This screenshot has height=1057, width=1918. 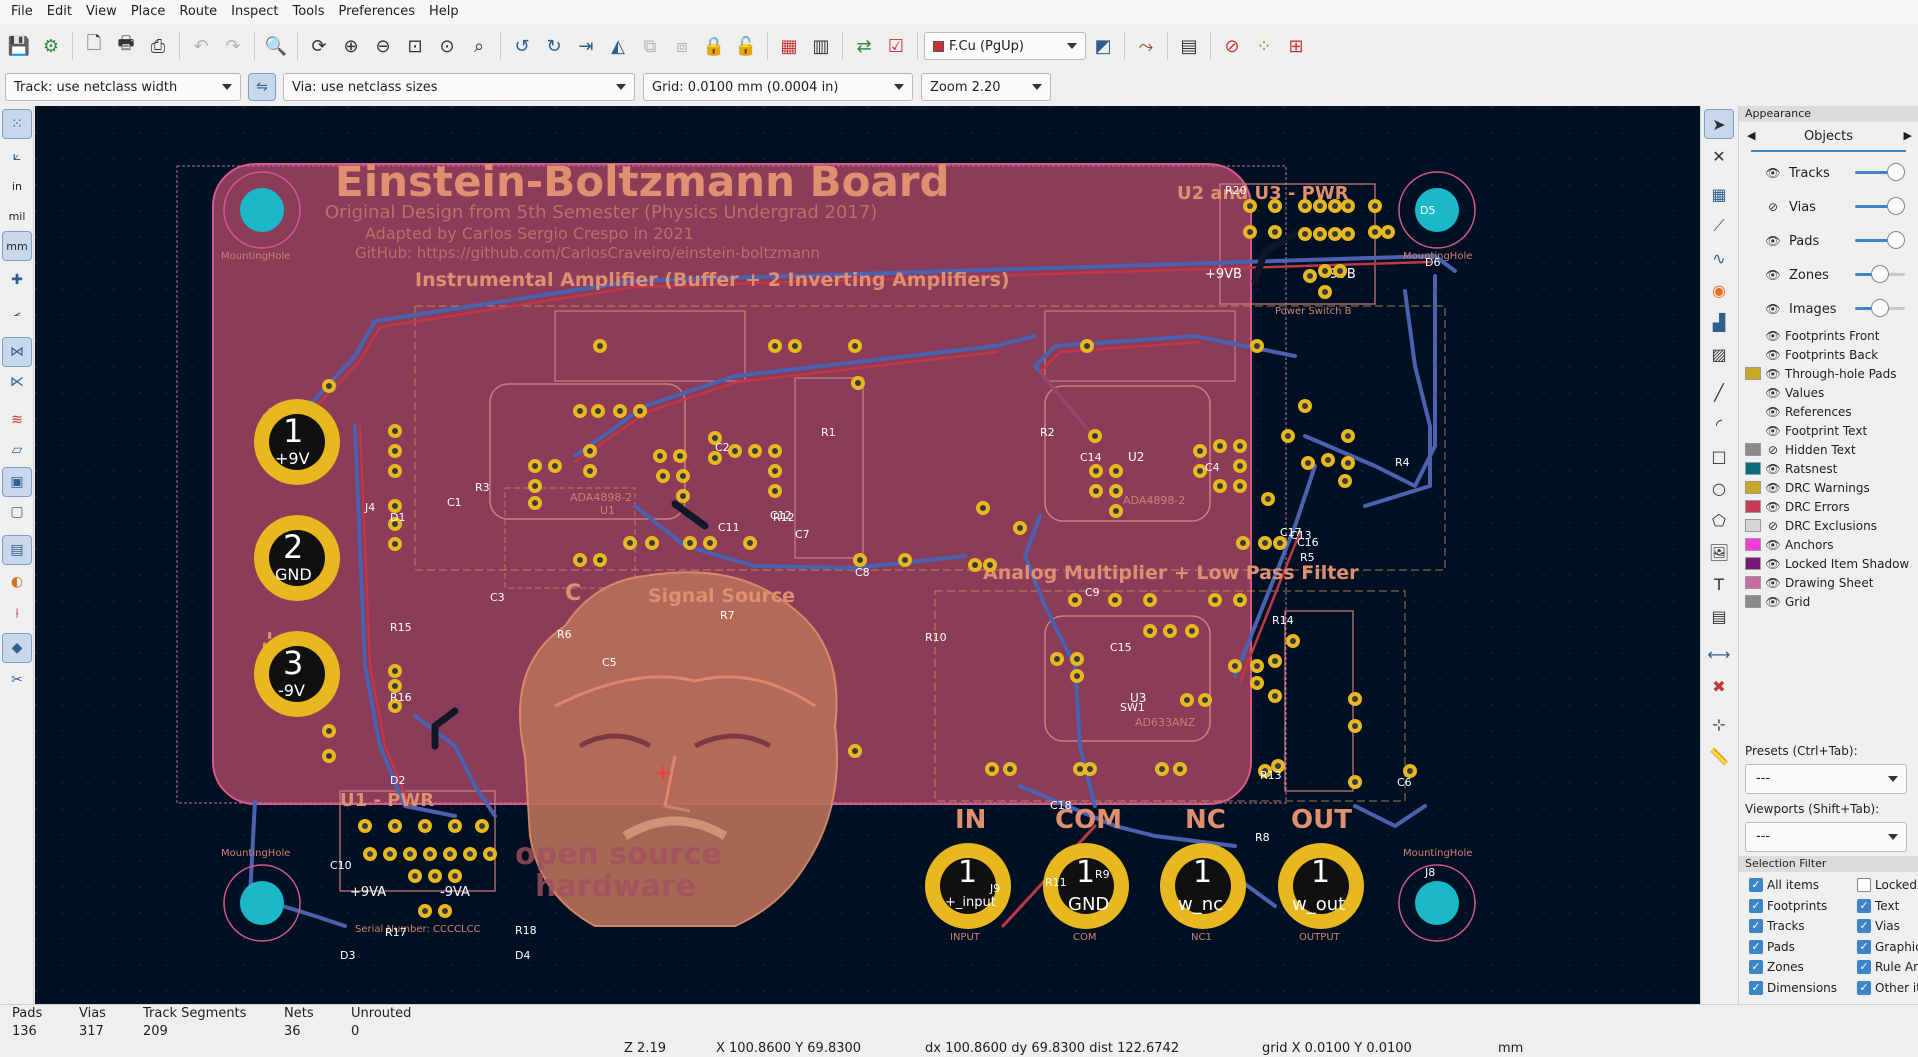 I want to click on tab-next-icon: ▶, so click(x=1908, y=135).